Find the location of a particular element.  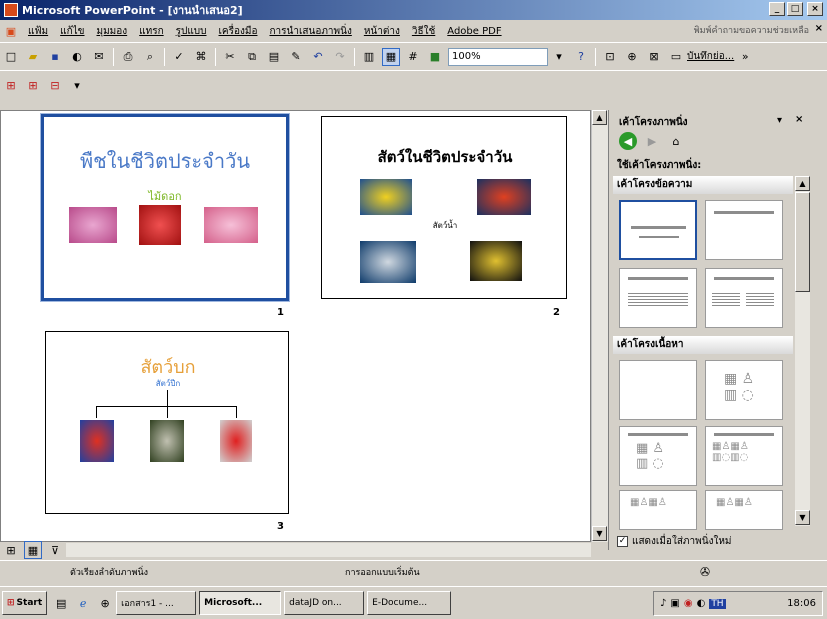

menu-tools: เครื่องมือ is located at coordinates (238, 31).